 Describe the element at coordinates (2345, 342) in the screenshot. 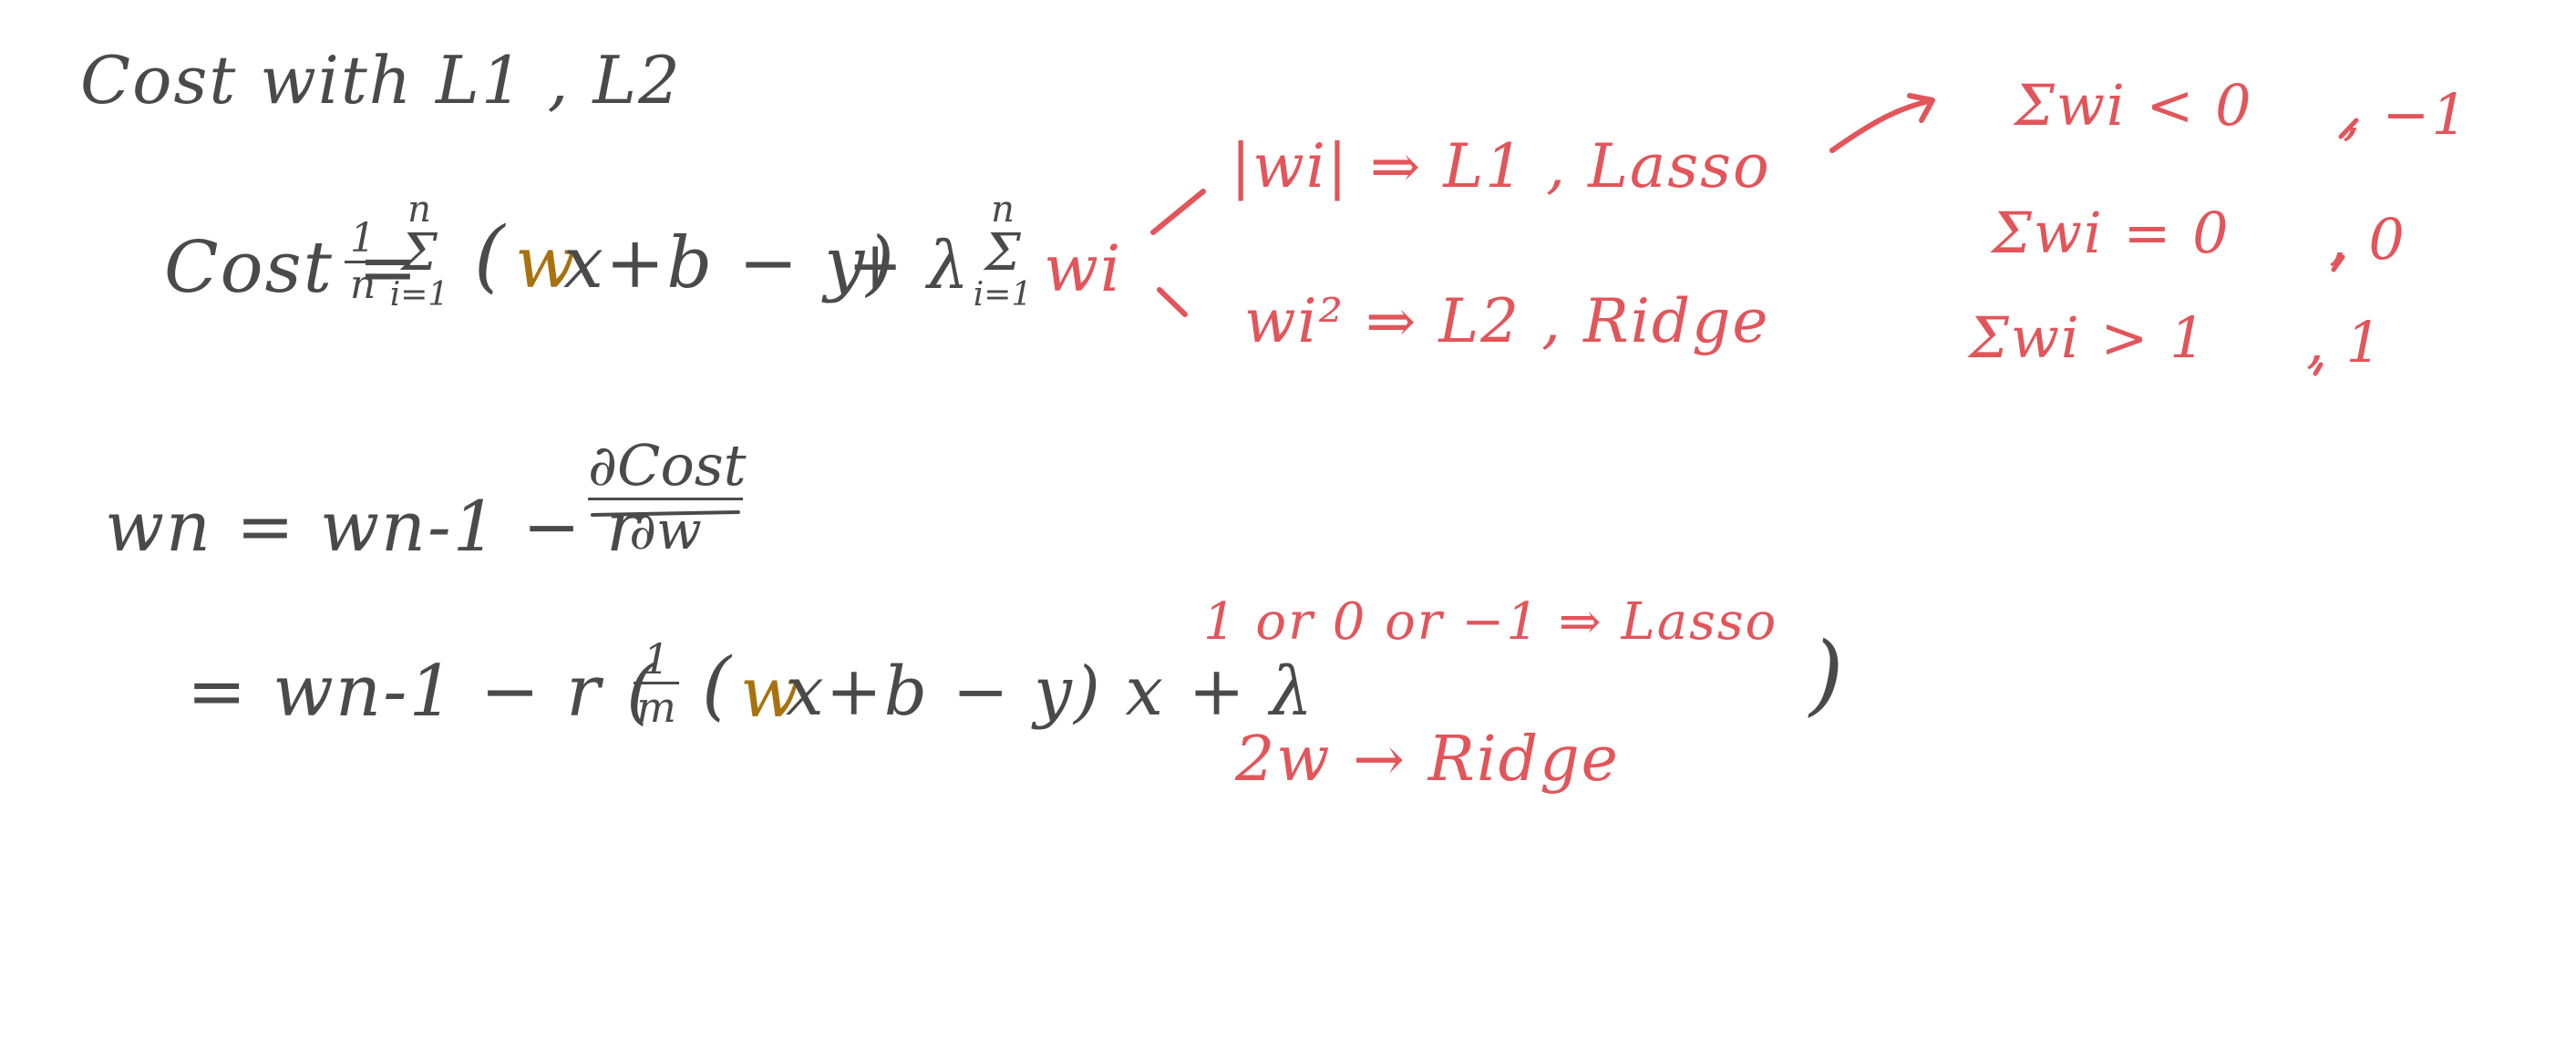

I see `sign-case-positive-value: , 1` at that location.